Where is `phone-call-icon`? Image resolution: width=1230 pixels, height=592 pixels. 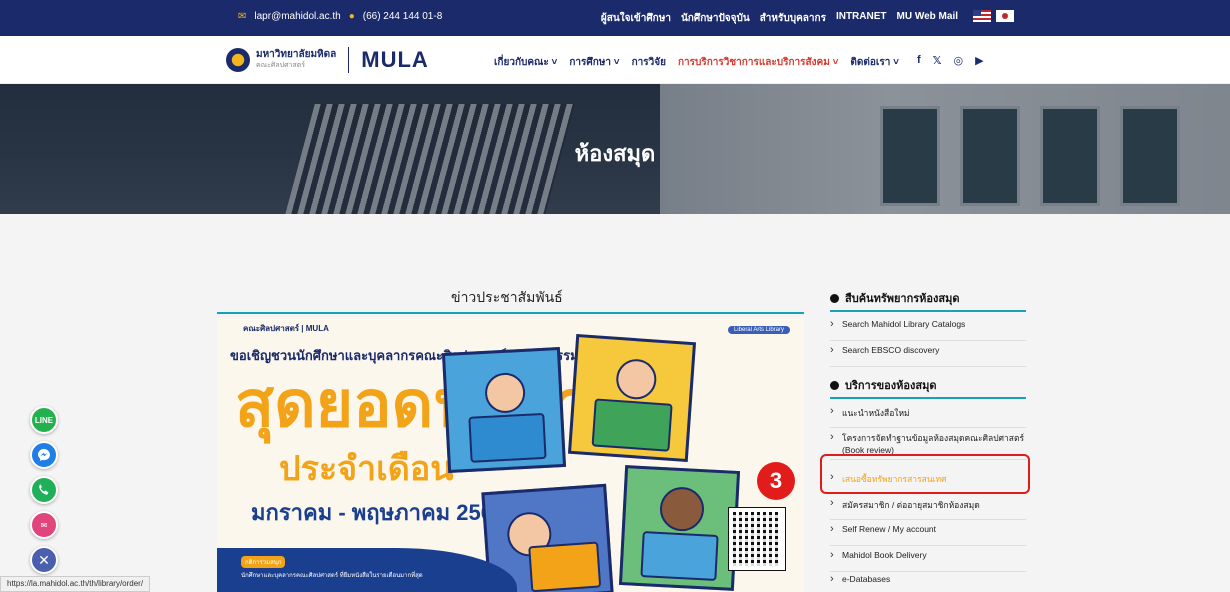
phone-call-icon is located at coordinates (44, 490).